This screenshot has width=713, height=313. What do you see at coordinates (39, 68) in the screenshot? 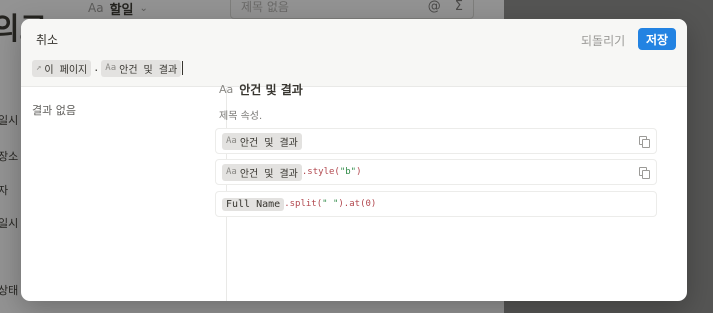
I see `arrow-up-right-icon: ↗` at bounding box center [39, 68].